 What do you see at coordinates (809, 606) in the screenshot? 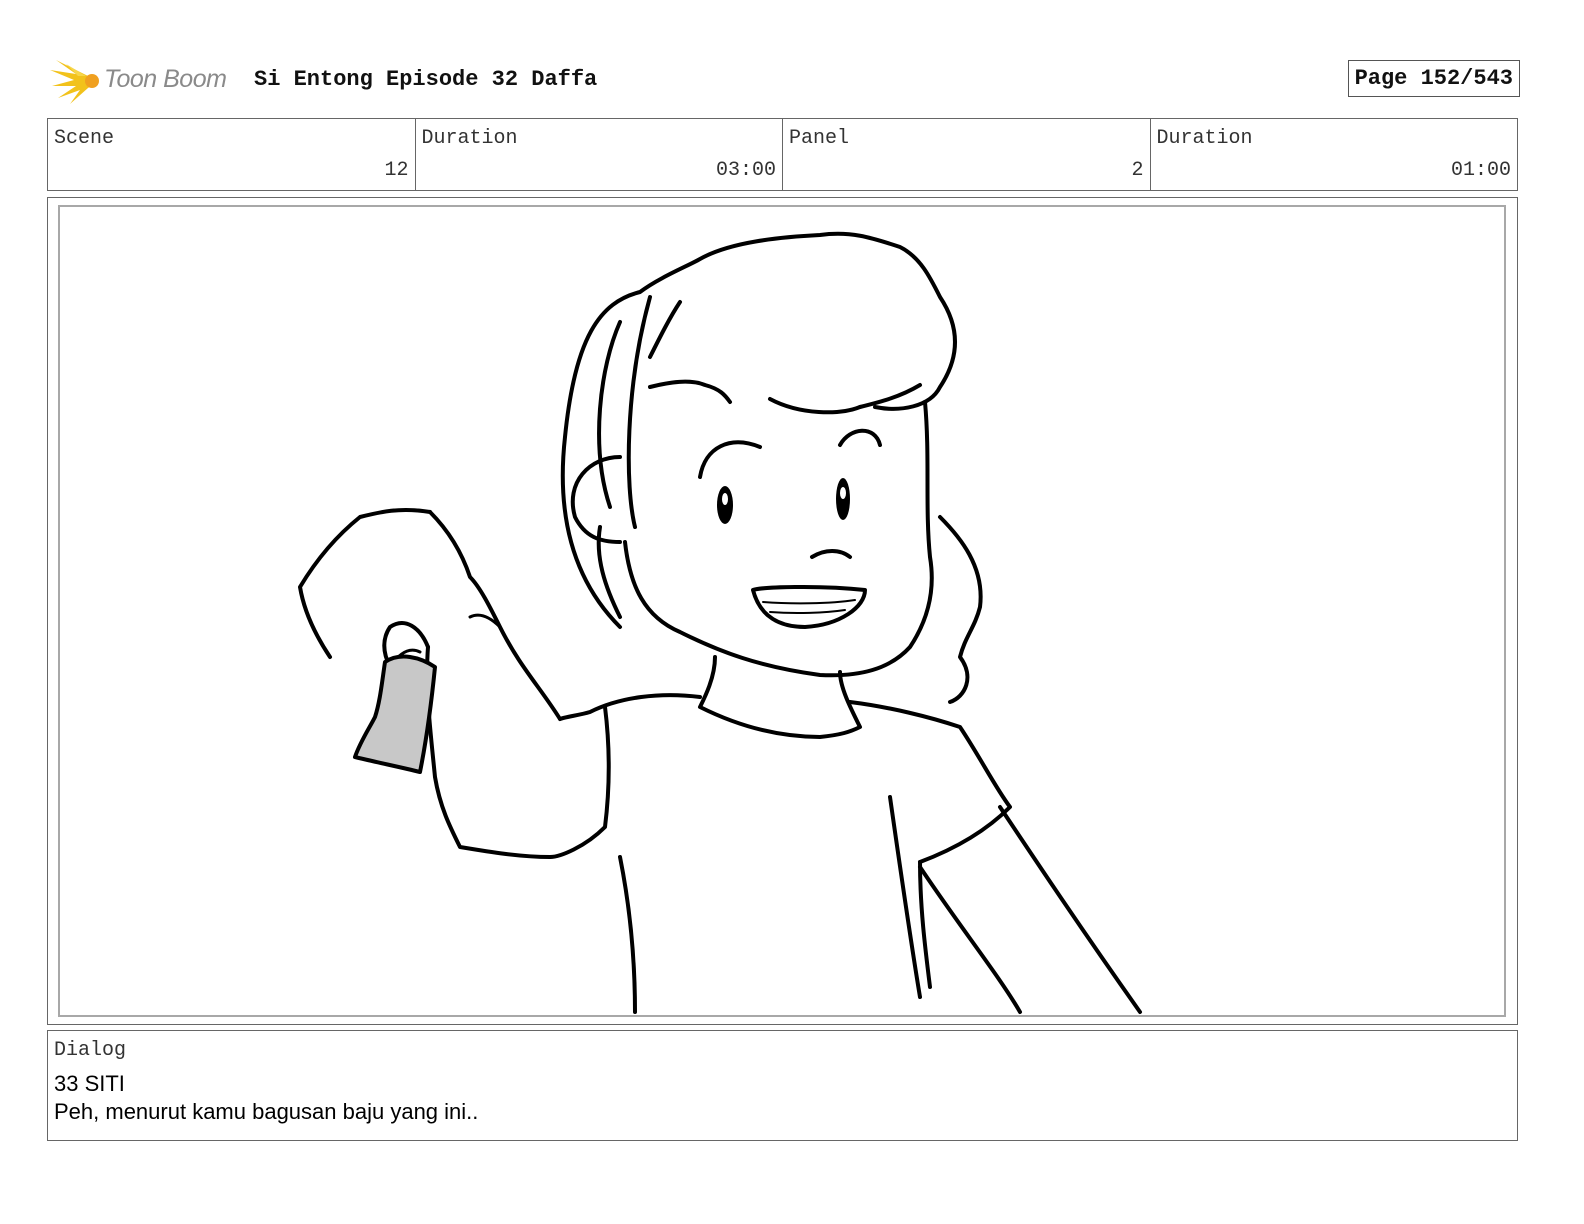
I see `mouth` at bounding box center [809, 606].